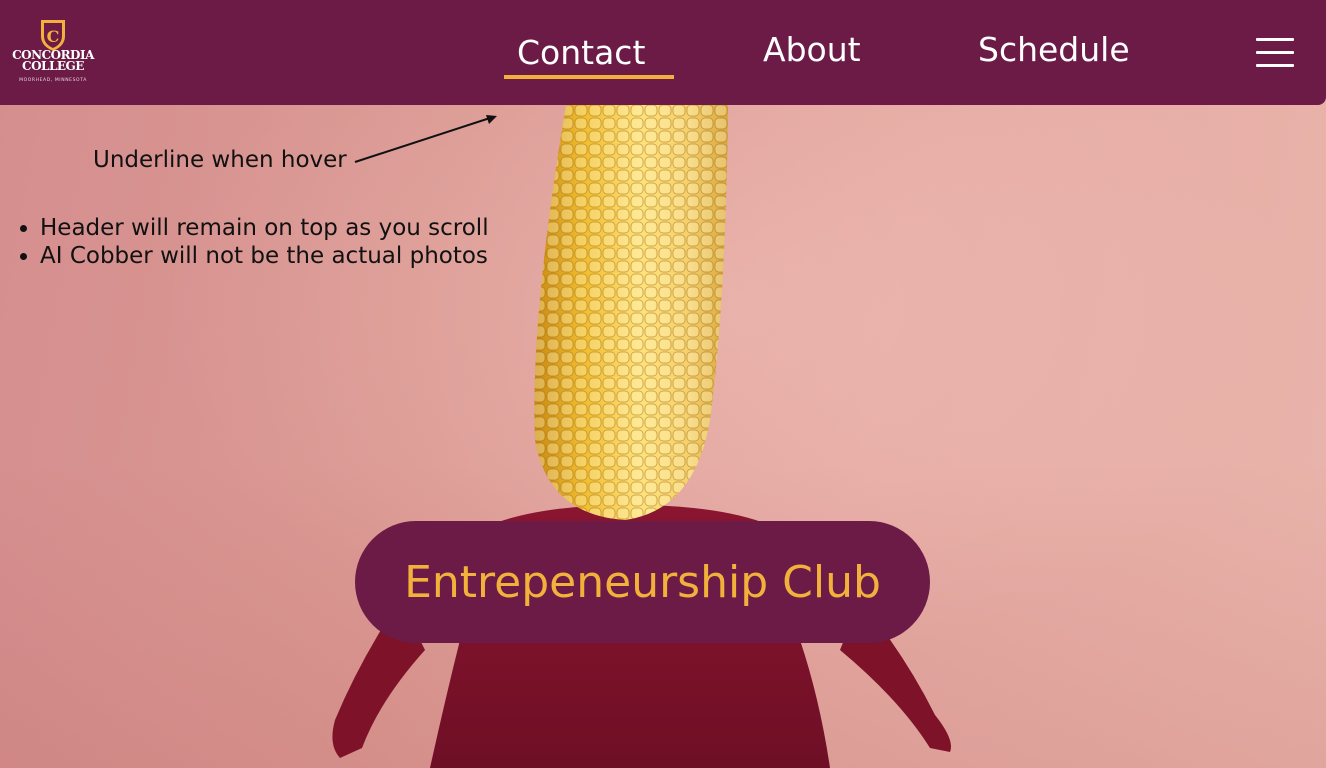 This screenshot has height=768, width=1326. I want to click on concordia-logo: C CONCORDIA COLLEGE MOORHEAD, MINNESOTA, so click(53, 52).